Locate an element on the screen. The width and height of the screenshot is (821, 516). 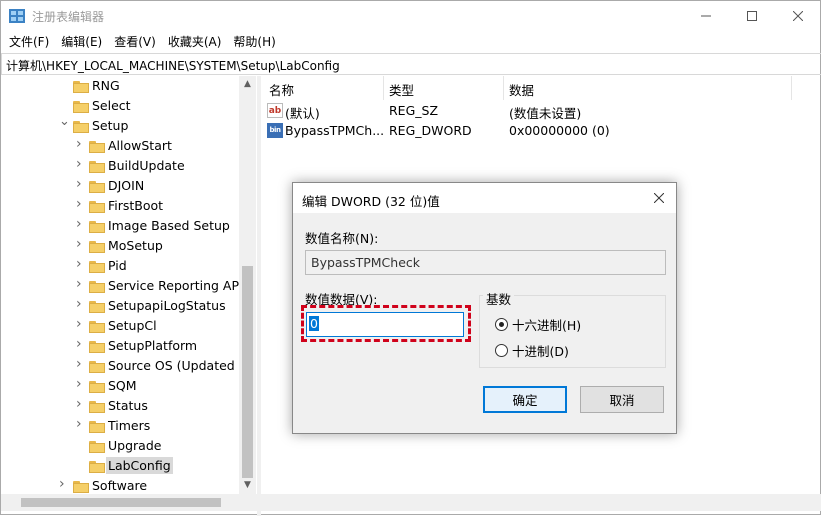
menu-help: 帮助(H) is located at coordinates (254, 41).